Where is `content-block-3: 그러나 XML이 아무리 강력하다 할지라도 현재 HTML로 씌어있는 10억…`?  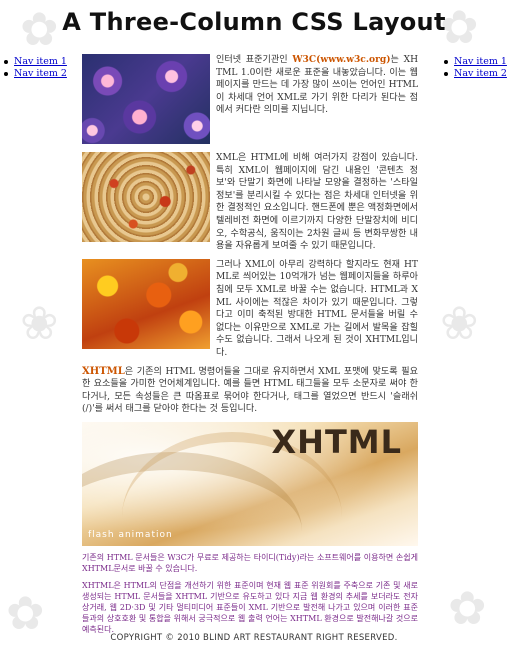 content-block-3: 그러나 XML이 아무리 강력하다 할지라도 현재 HTML로 씌어있는 10억… is located at coordinates (250, 309).